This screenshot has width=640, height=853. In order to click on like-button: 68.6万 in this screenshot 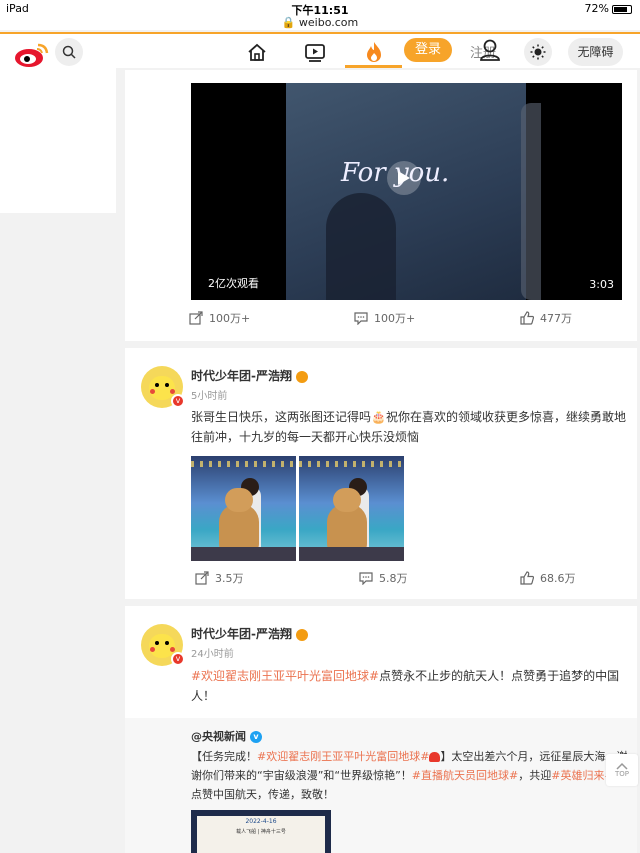, I will do `click(548, 578)`.